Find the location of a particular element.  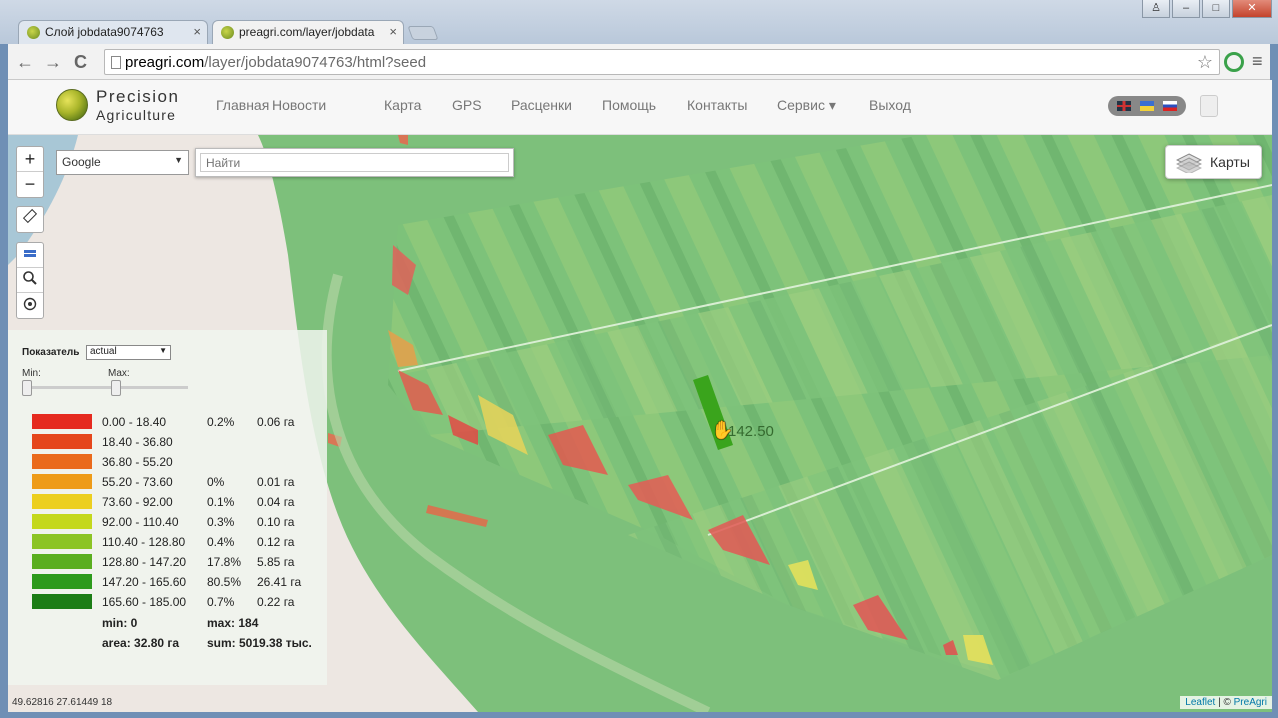

legend-percent: 0.3% is located at coordinates (221, 522).